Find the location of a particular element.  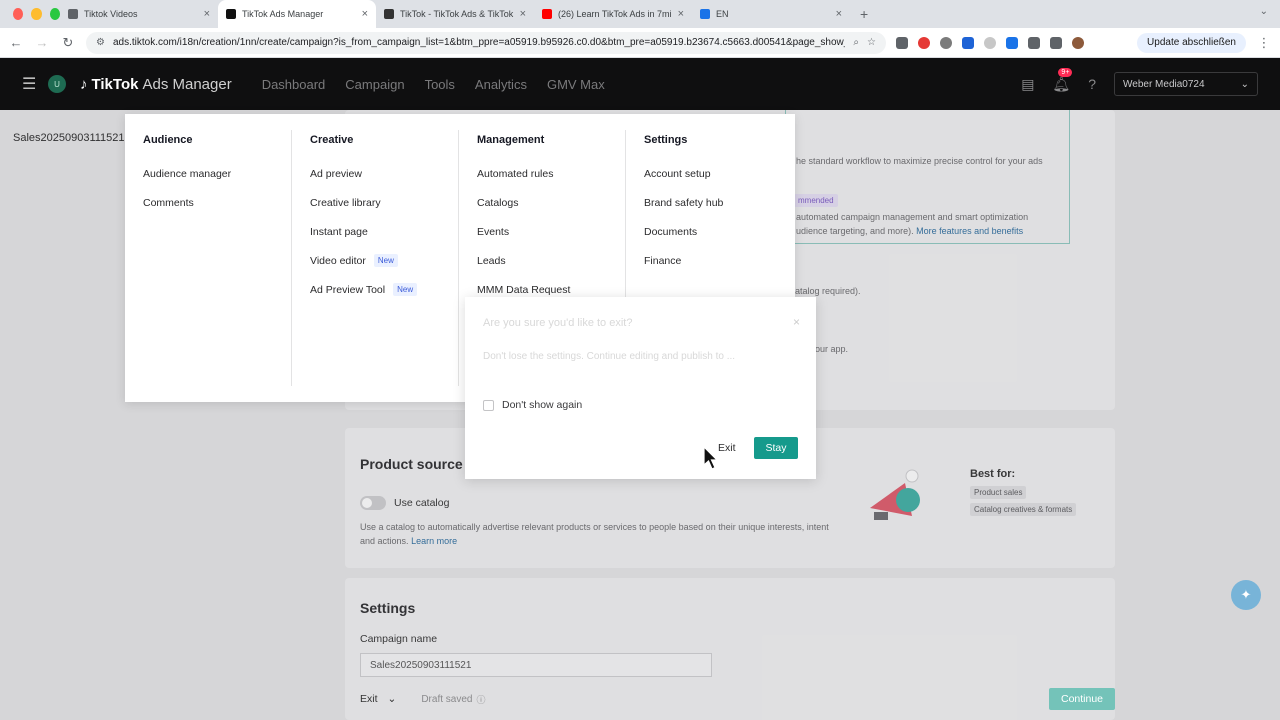

menu-item: Ad Preview Tool New is located at coordinates (384, 289).